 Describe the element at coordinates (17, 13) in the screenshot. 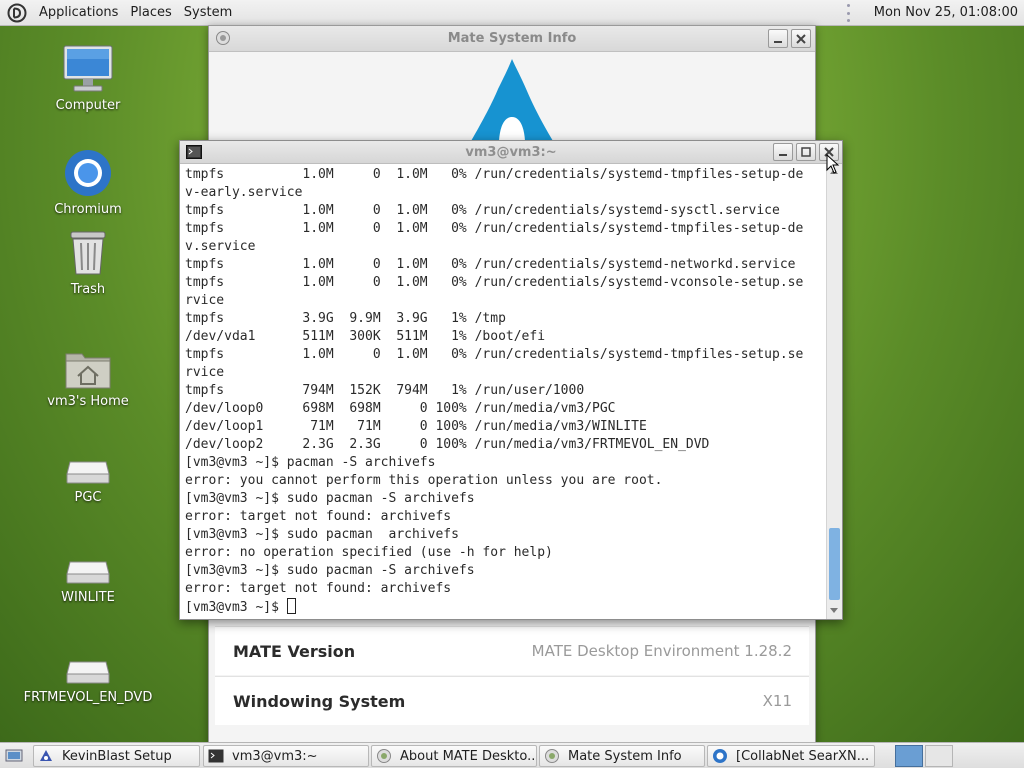

I see `mate-menu-icon` at that location.